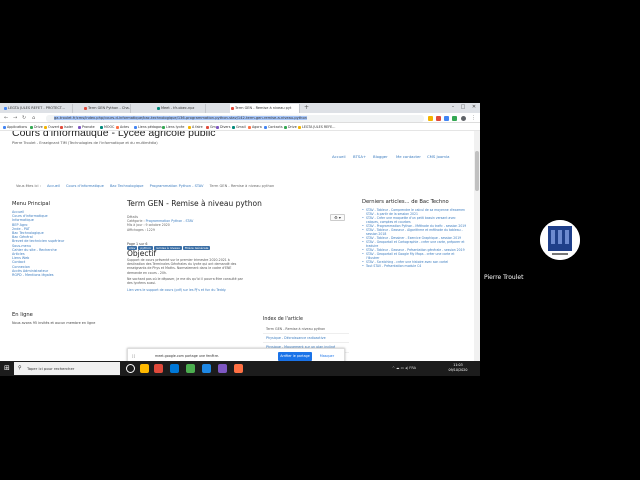 The image size is (640, 480). I want to click on forward-icon: →, so click(15, 118).